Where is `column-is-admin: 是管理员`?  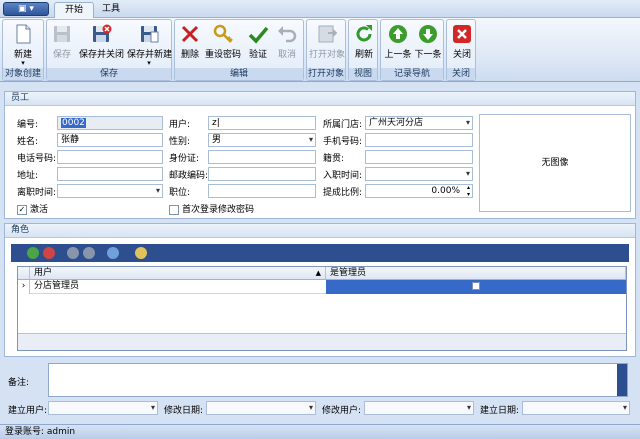
column-is-admin: 是管理员 is located at coordinates (476, 273).